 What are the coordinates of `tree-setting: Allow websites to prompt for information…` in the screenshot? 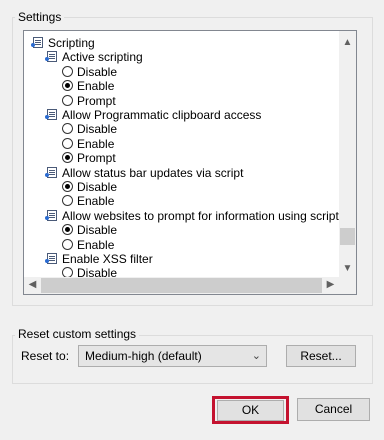 It's located at (190, 216).